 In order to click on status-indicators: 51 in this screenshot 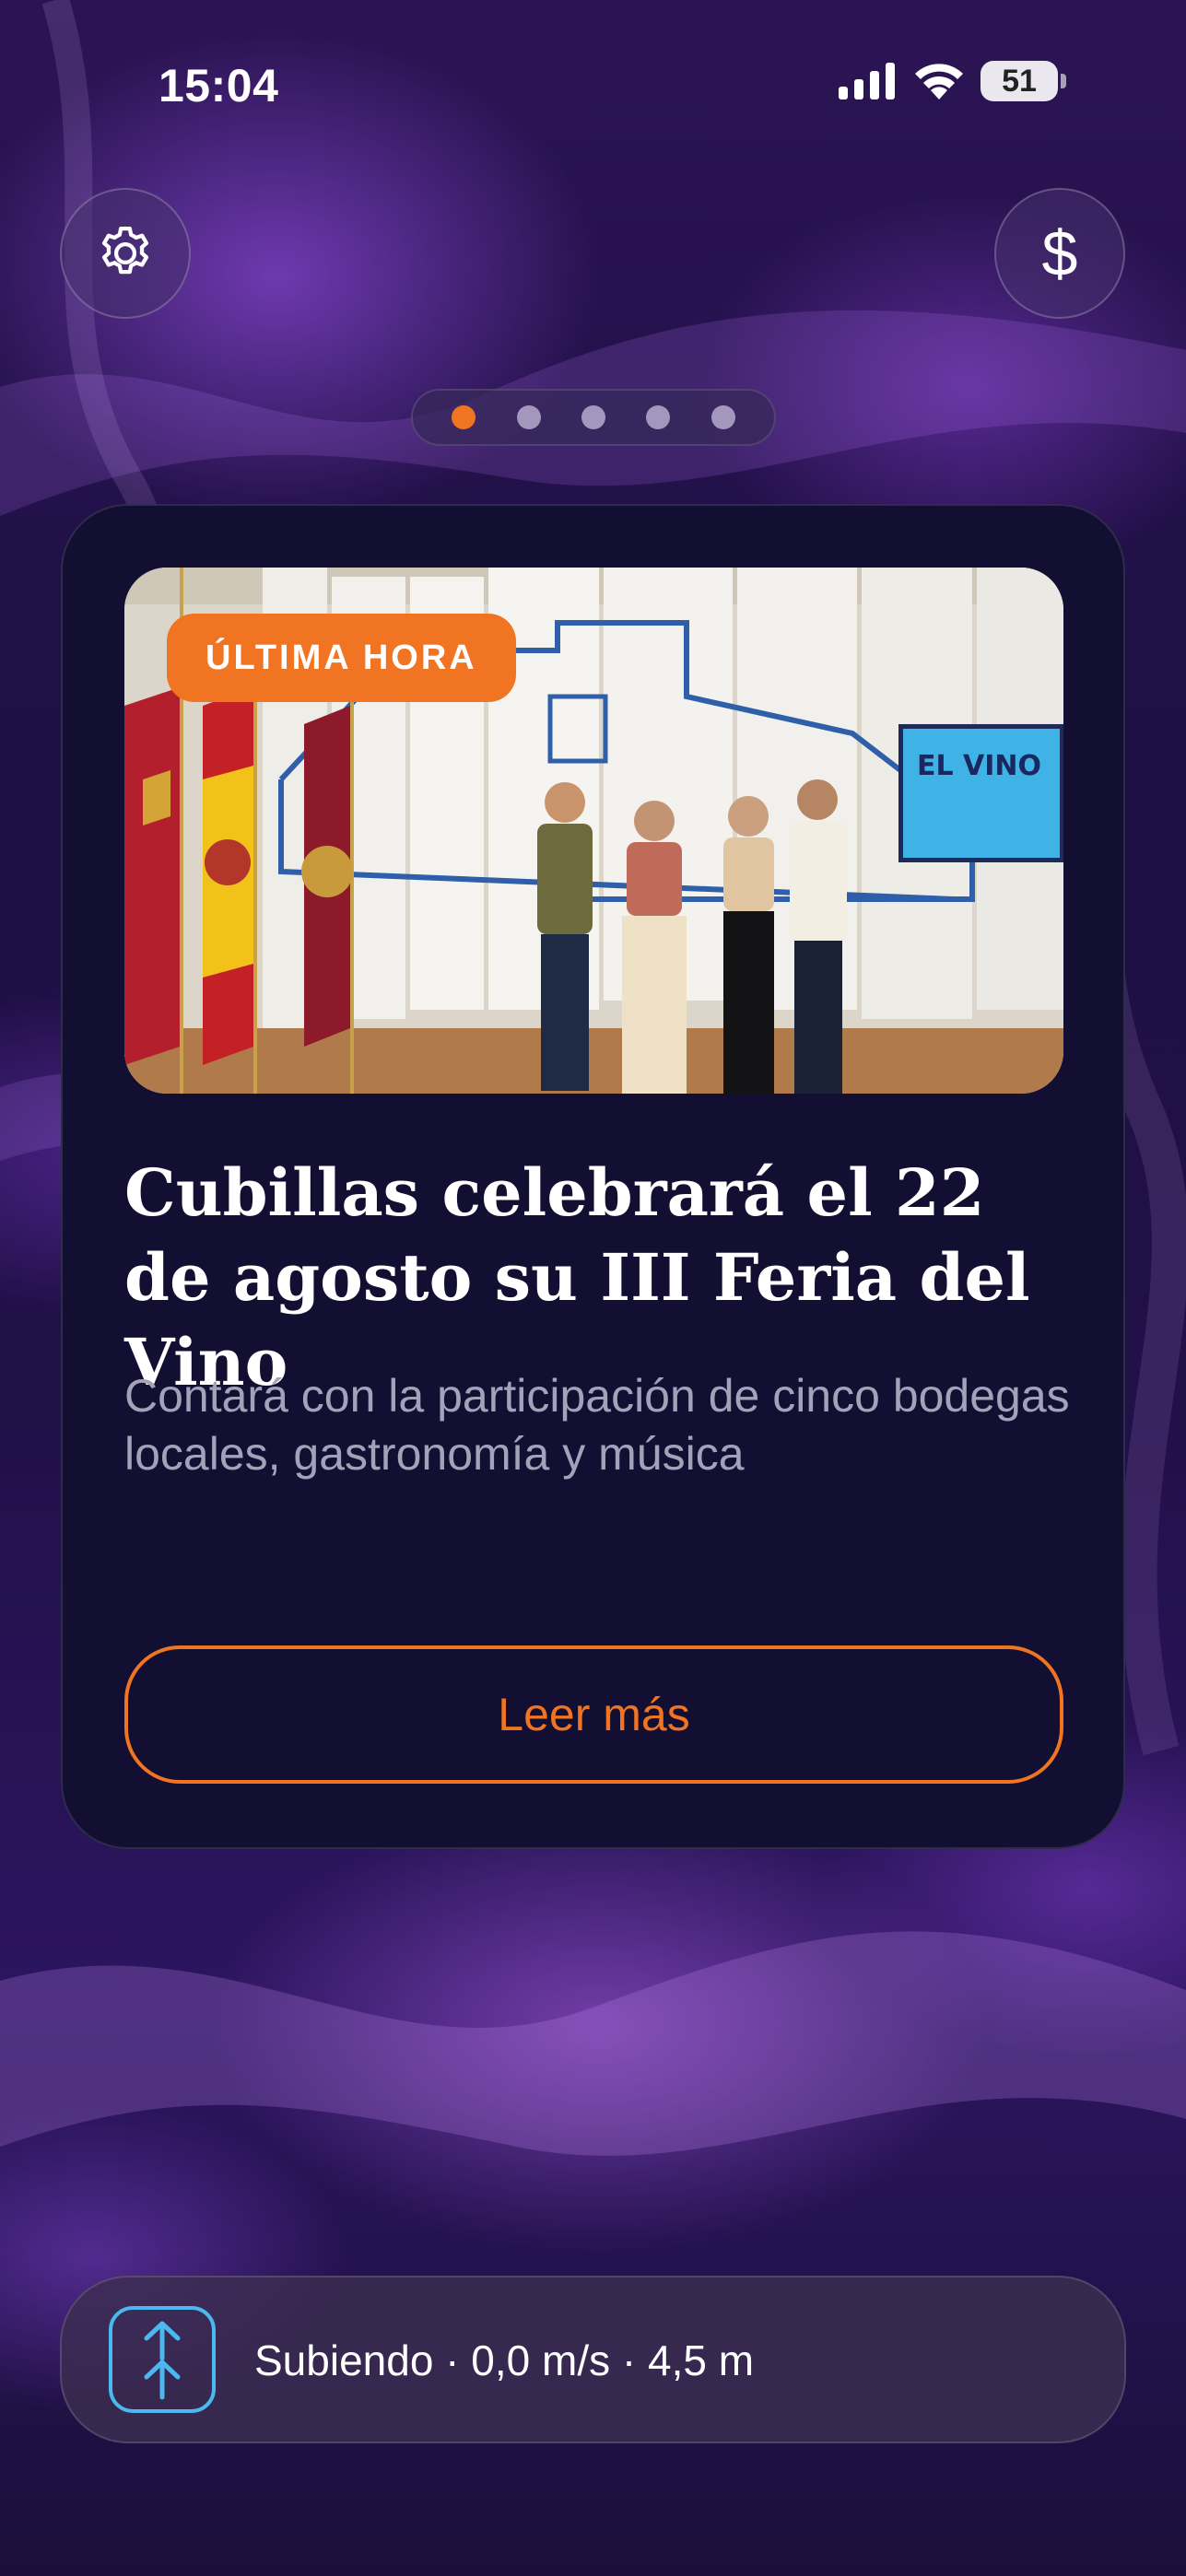, I will do `click(952, 81)`.